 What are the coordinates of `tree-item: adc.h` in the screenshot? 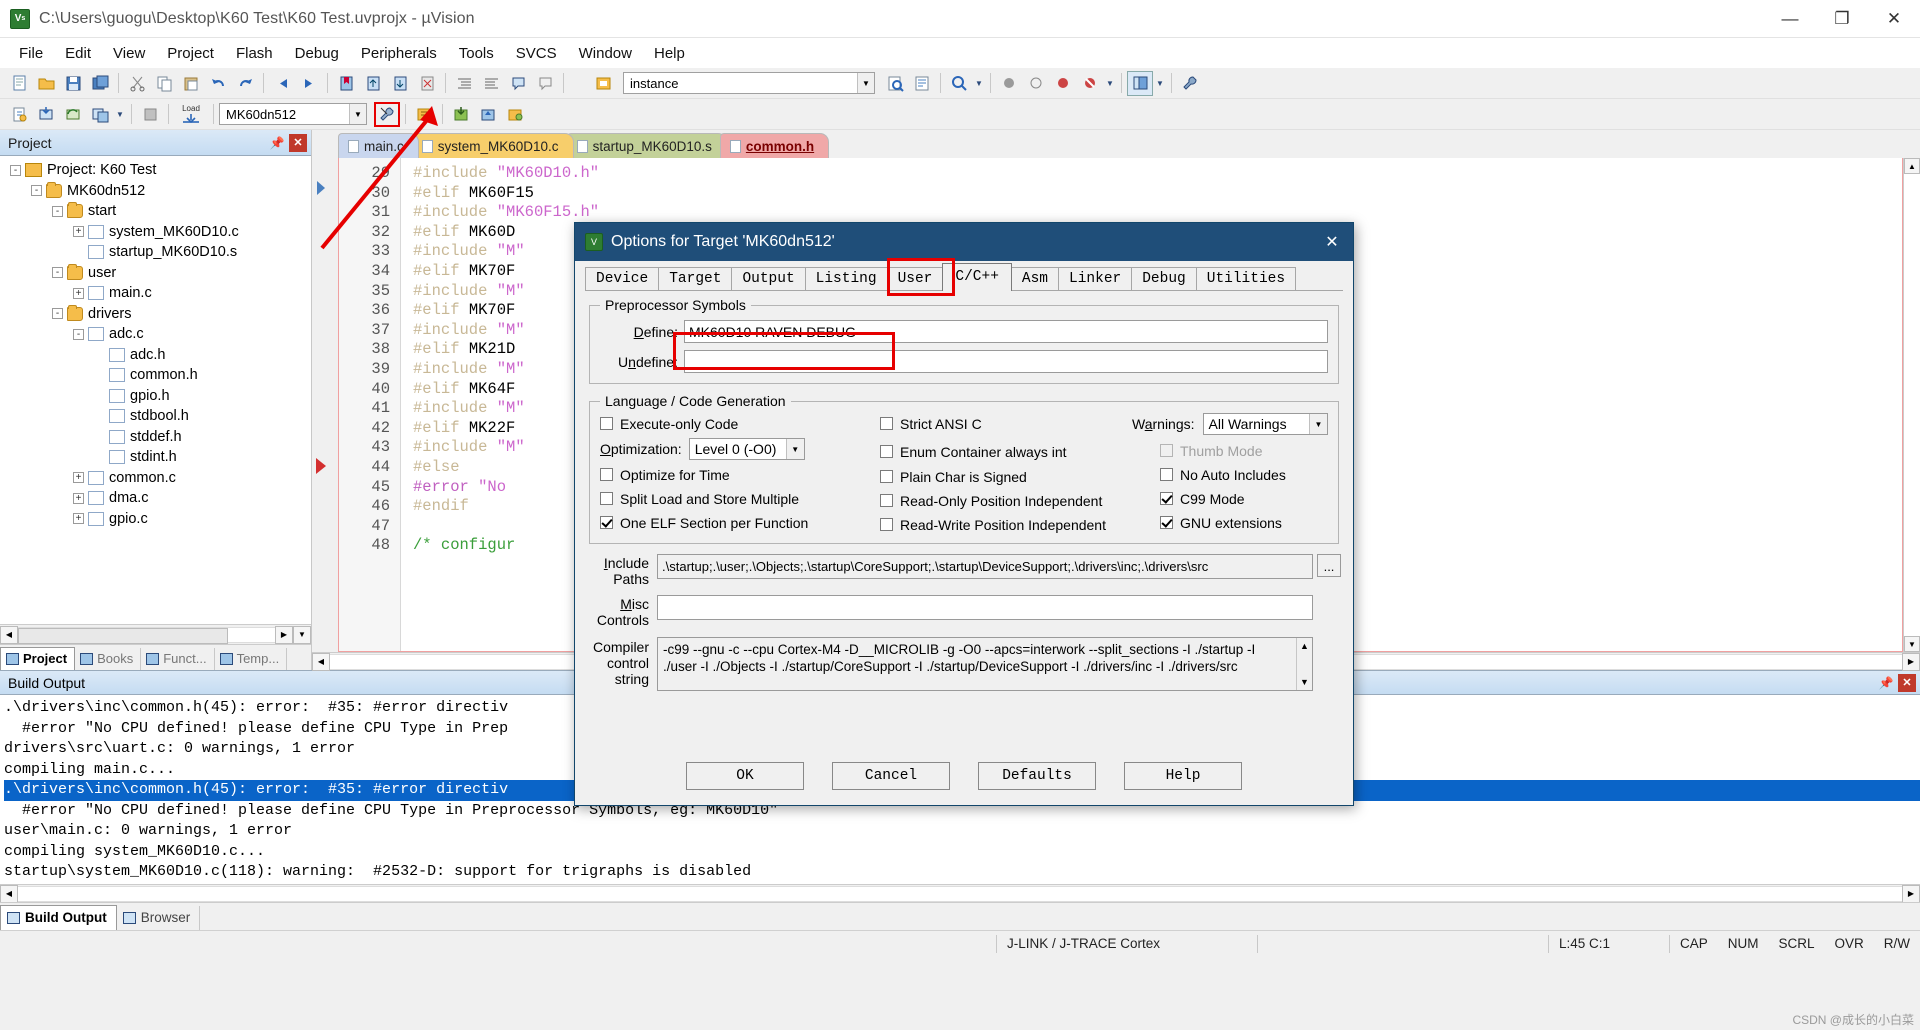 It's located at (155, 355).